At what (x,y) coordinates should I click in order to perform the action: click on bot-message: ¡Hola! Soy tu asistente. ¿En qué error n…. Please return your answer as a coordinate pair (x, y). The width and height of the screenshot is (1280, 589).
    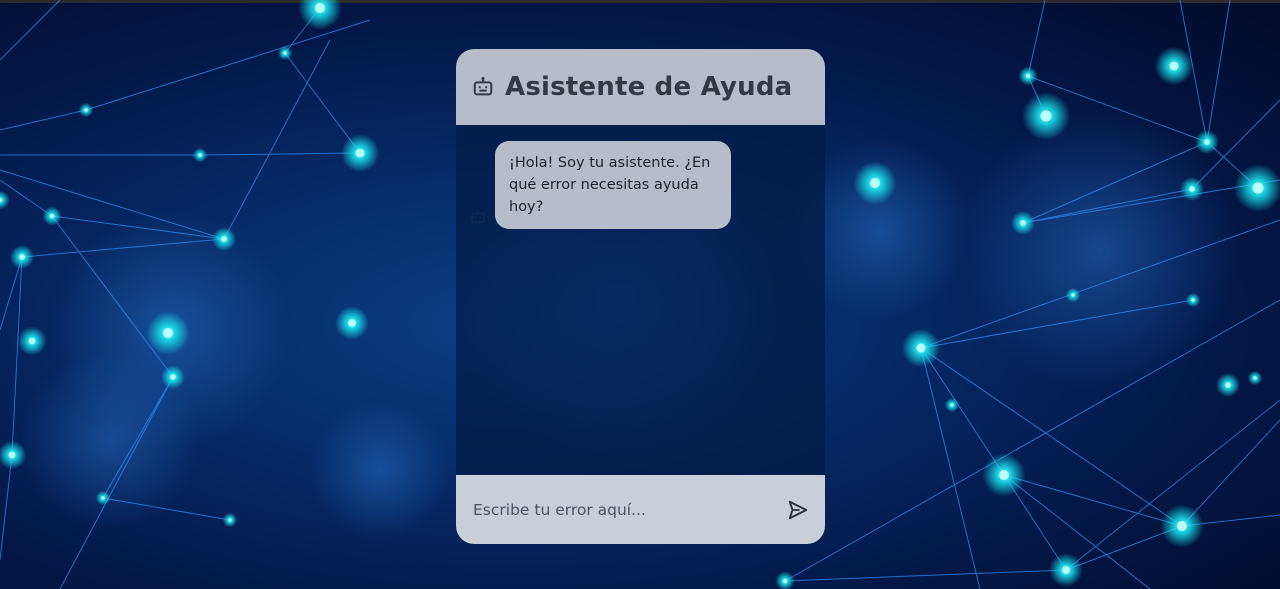
    Looking at the image, I should click on (600, 185).